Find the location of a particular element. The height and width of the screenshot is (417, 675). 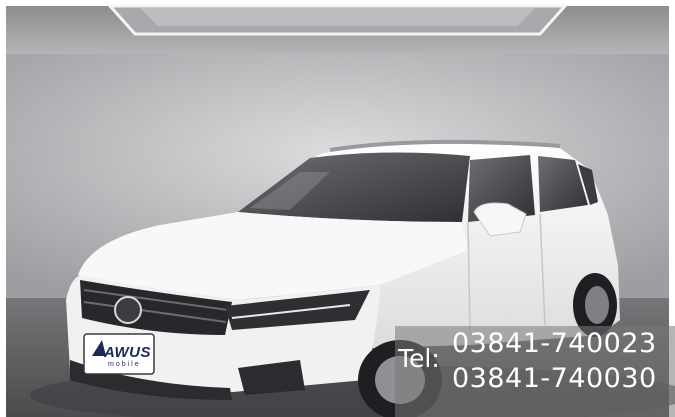

tel-label: Tel: is located at coordinates (419, 358).